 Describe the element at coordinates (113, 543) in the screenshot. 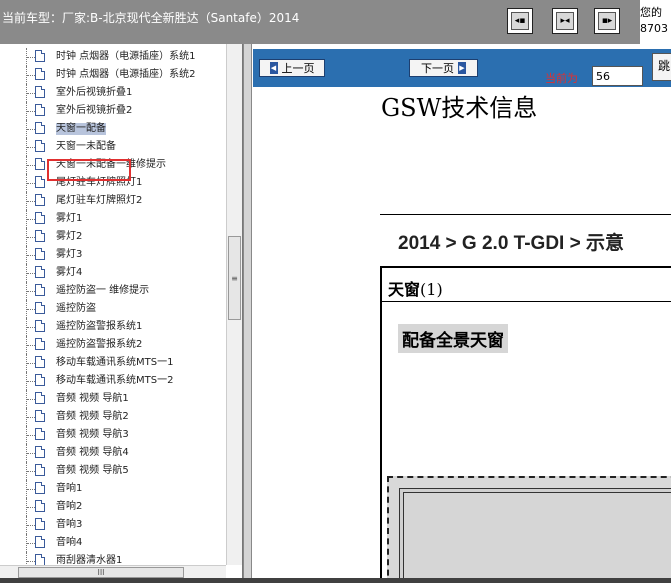

I see `tree-item: 音响4` at that location.